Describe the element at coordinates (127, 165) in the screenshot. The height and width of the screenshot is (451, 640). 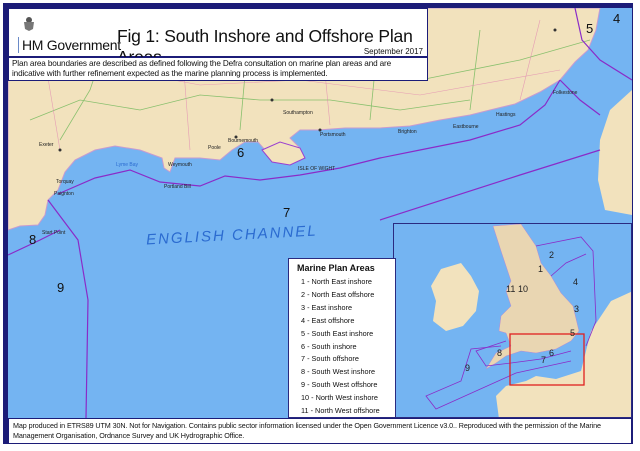
I see `place-label: Lyme Bay` at that location.